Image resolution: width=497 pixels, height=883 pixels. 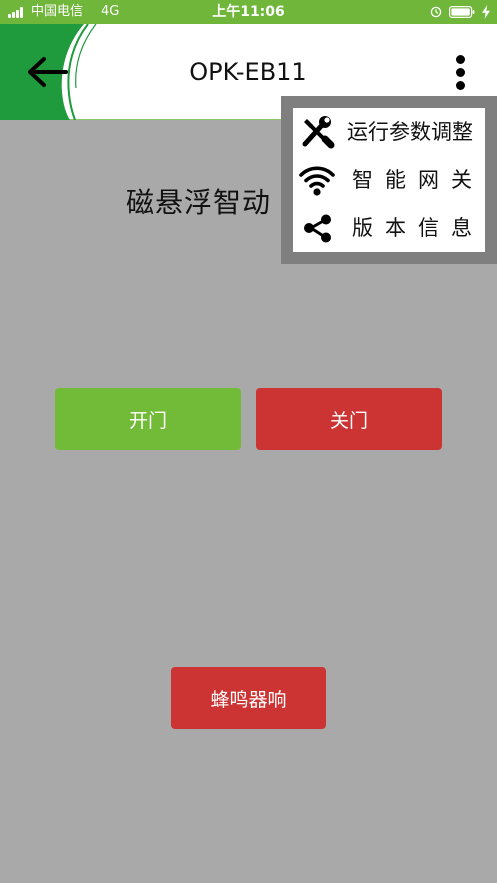 I want to click on menu-item-label: 运行参数调整, so click(x=410, y=132).